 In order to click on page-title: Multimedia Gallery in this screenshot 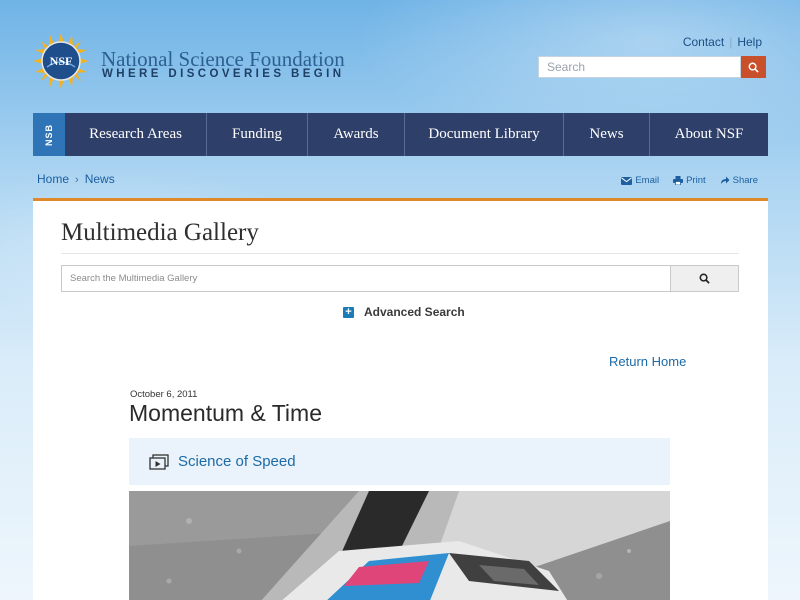, I will do `click(160, 232)`.